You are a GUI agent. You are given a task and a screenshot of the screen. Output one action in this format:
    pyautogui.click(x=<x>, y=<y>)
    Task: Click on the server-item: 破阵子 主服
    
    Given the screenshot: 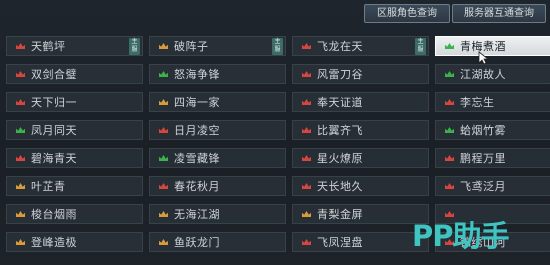 What is the action you would take?
    pyautogui.click(x=217, y=46)
    